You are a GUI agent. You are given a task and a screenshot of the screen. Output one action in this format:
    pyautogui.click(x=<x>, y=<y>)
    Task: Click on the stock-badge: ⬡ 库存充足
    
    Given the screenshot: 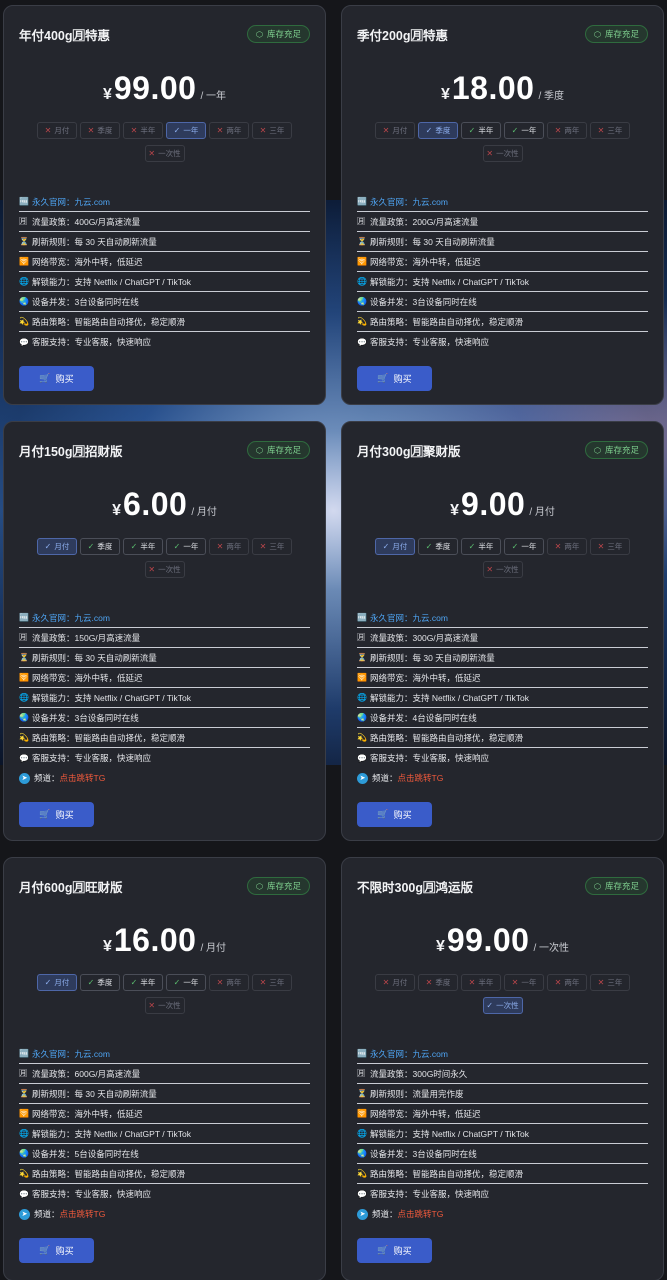 What is the action you would take?
    pyautogui.click(x=616, y=450)
    